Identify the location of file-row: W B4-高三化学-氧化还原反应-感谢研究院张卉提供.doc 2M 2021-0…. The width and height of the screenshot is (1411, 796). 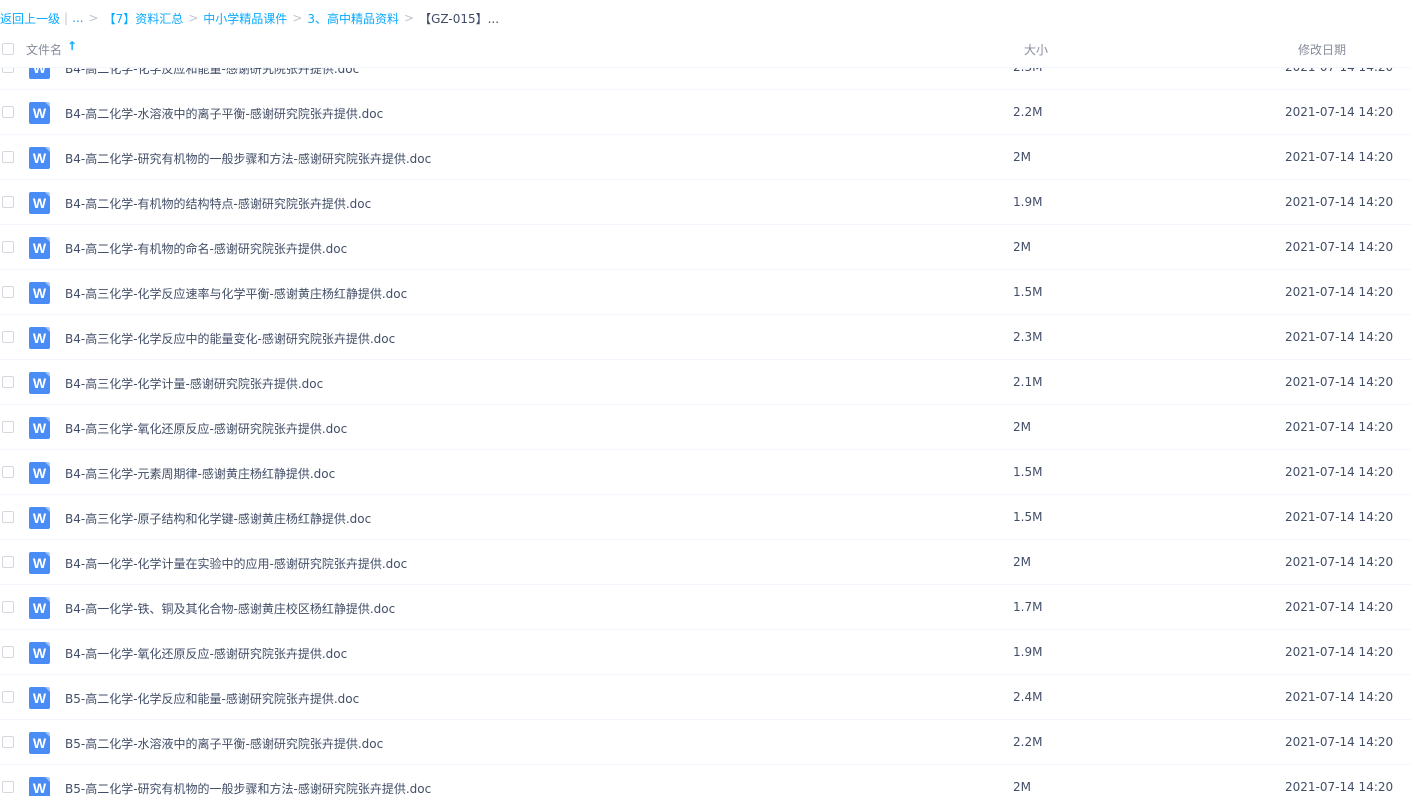
(705, 427).